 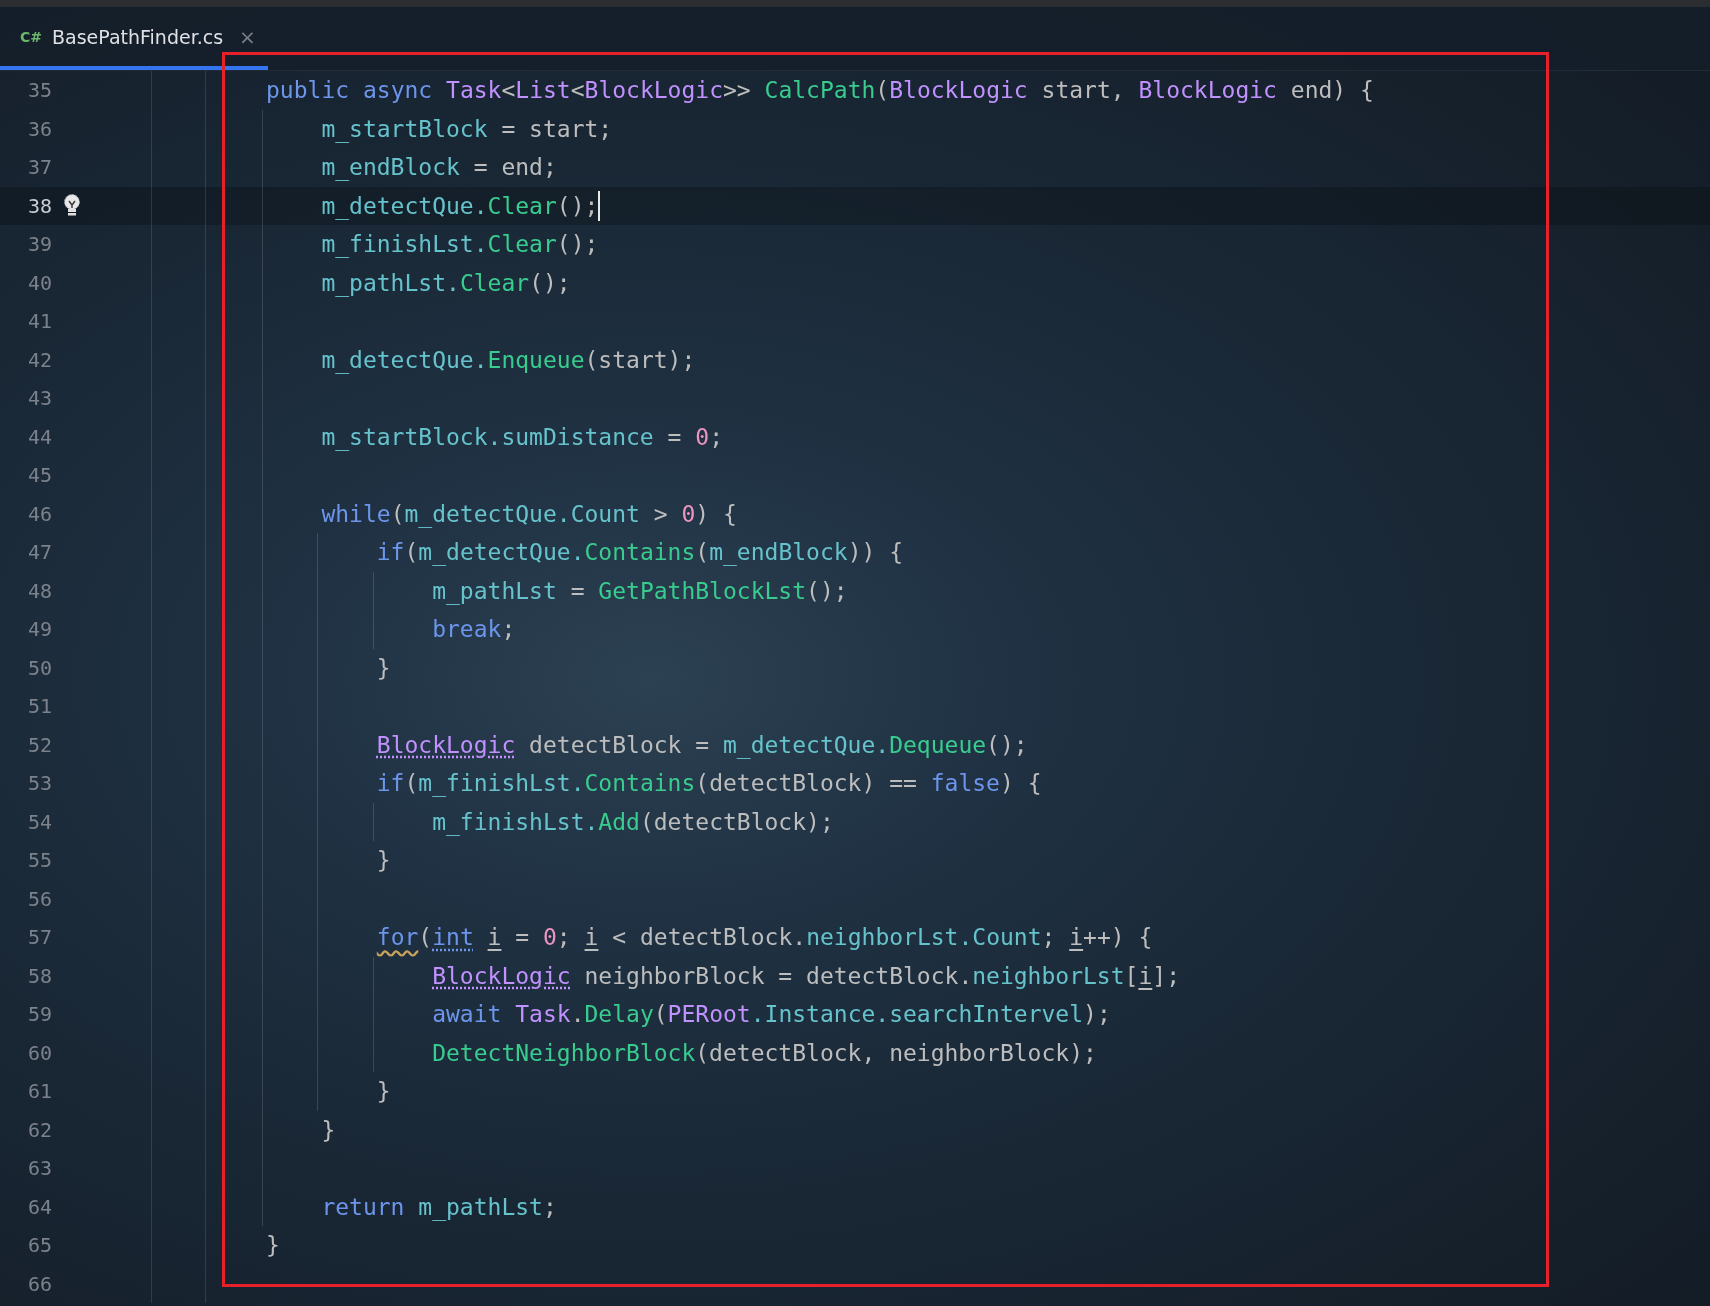 I want to click on line-number: 50, so click(x=39, y=668).